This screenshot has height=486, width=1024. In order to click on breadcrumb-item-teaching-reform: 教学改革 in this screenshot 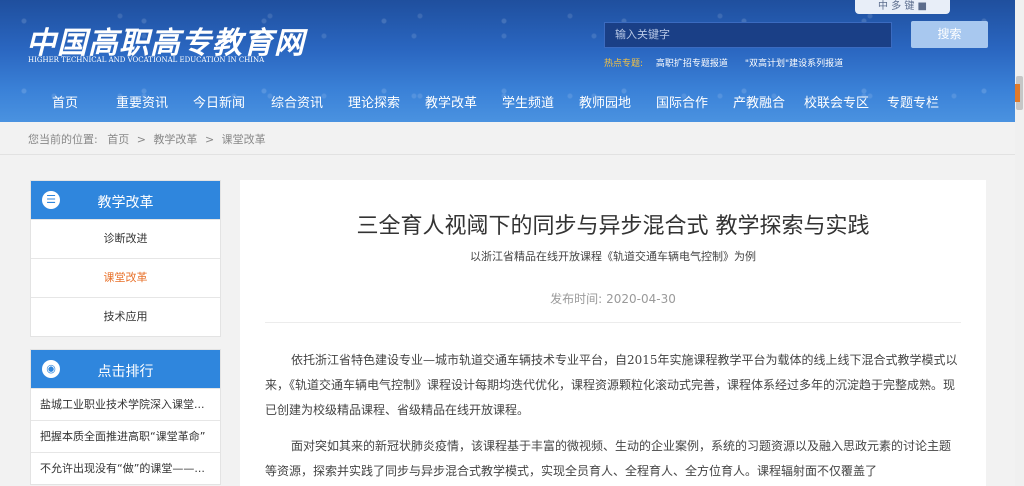, I will do `click(175, 139)`.